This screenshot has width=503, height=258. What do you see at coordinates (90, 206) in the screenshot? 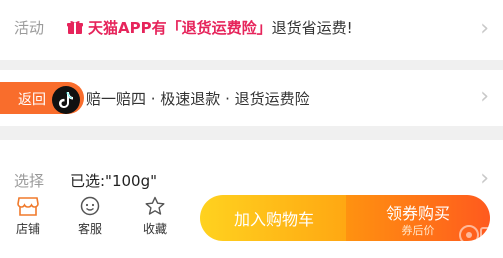
I see `chat-face-icon` at bounding box center [90, 206].